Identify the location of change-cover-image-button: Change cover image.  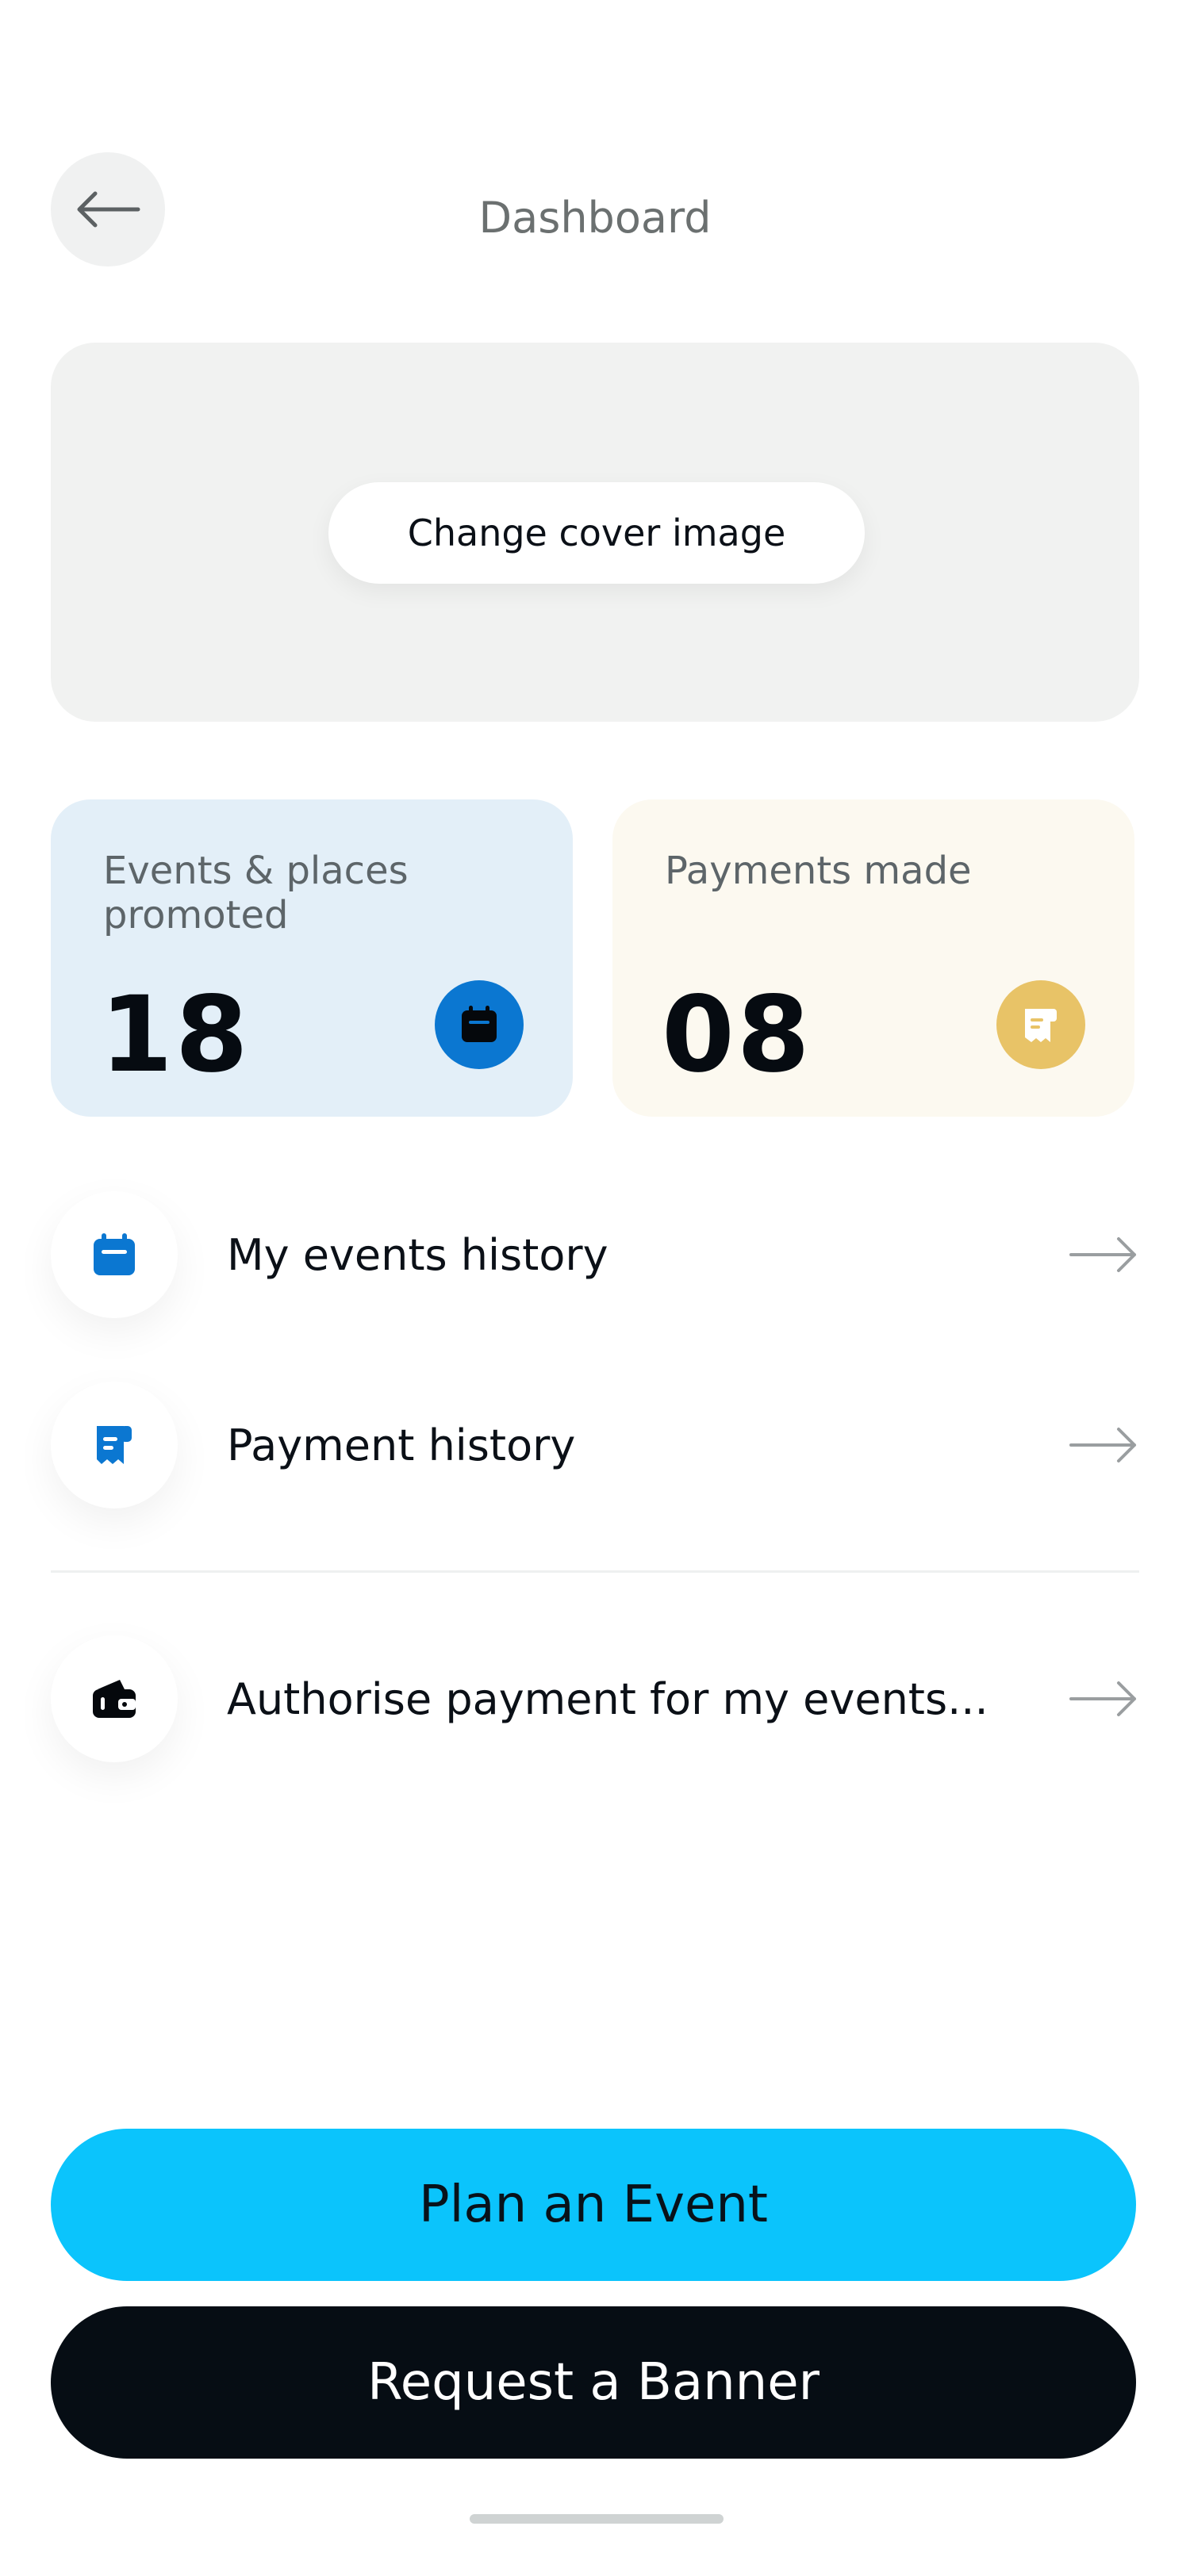
(596, 533).